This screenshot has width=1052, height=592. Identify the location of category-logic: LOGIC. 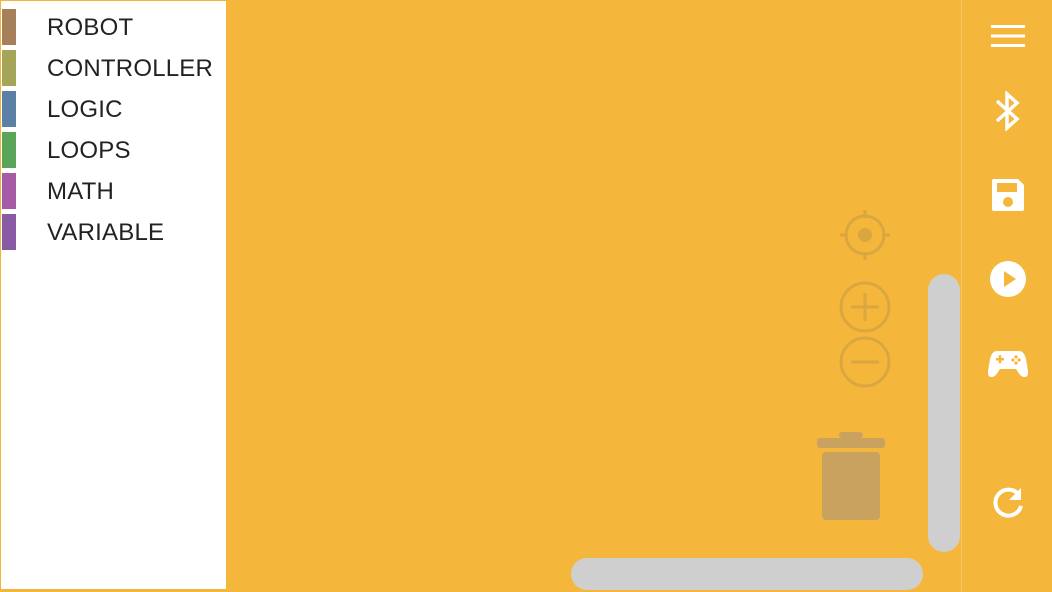
(113, 109).